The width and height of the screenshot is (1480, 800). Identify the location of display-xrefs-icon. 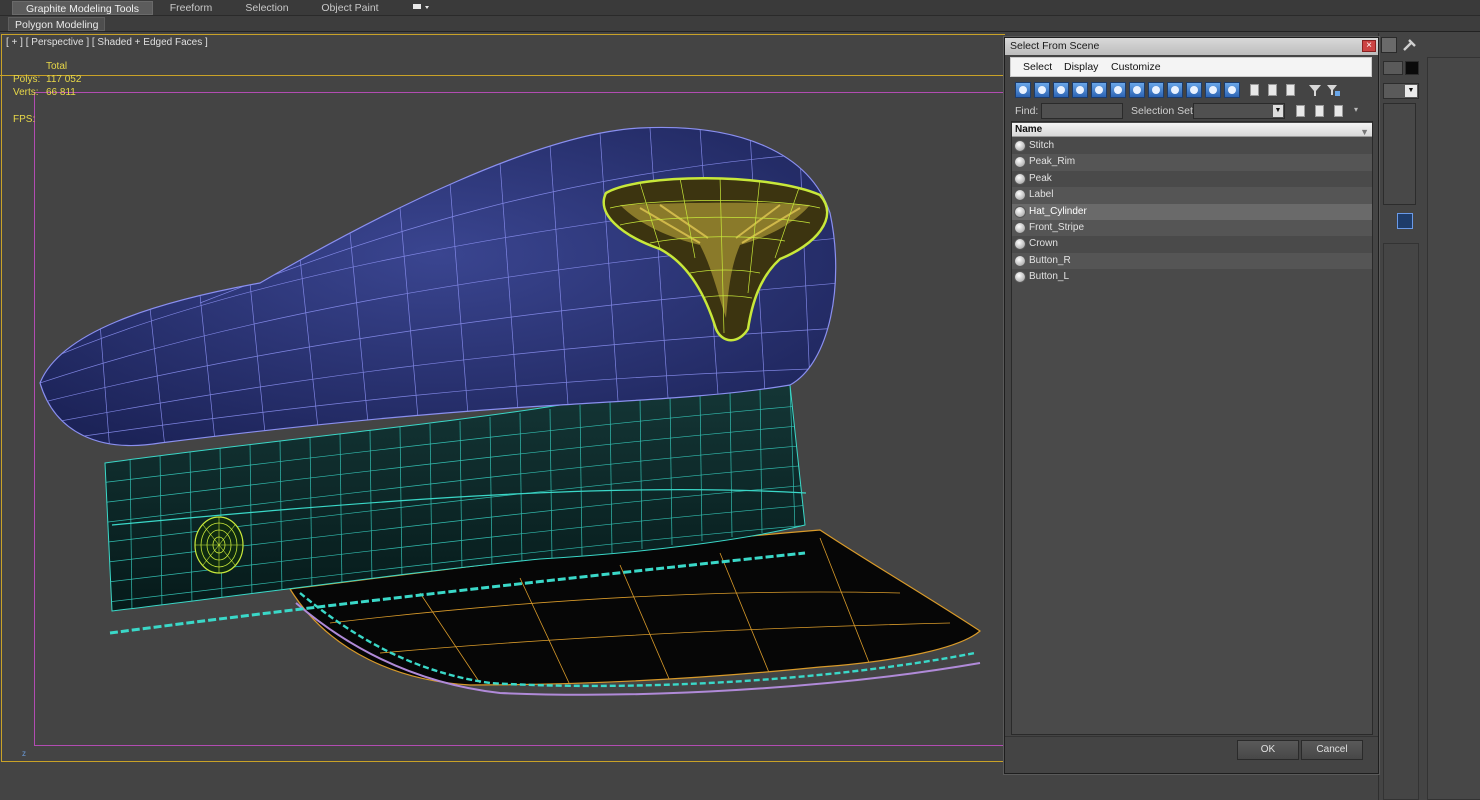
(1156, 90).